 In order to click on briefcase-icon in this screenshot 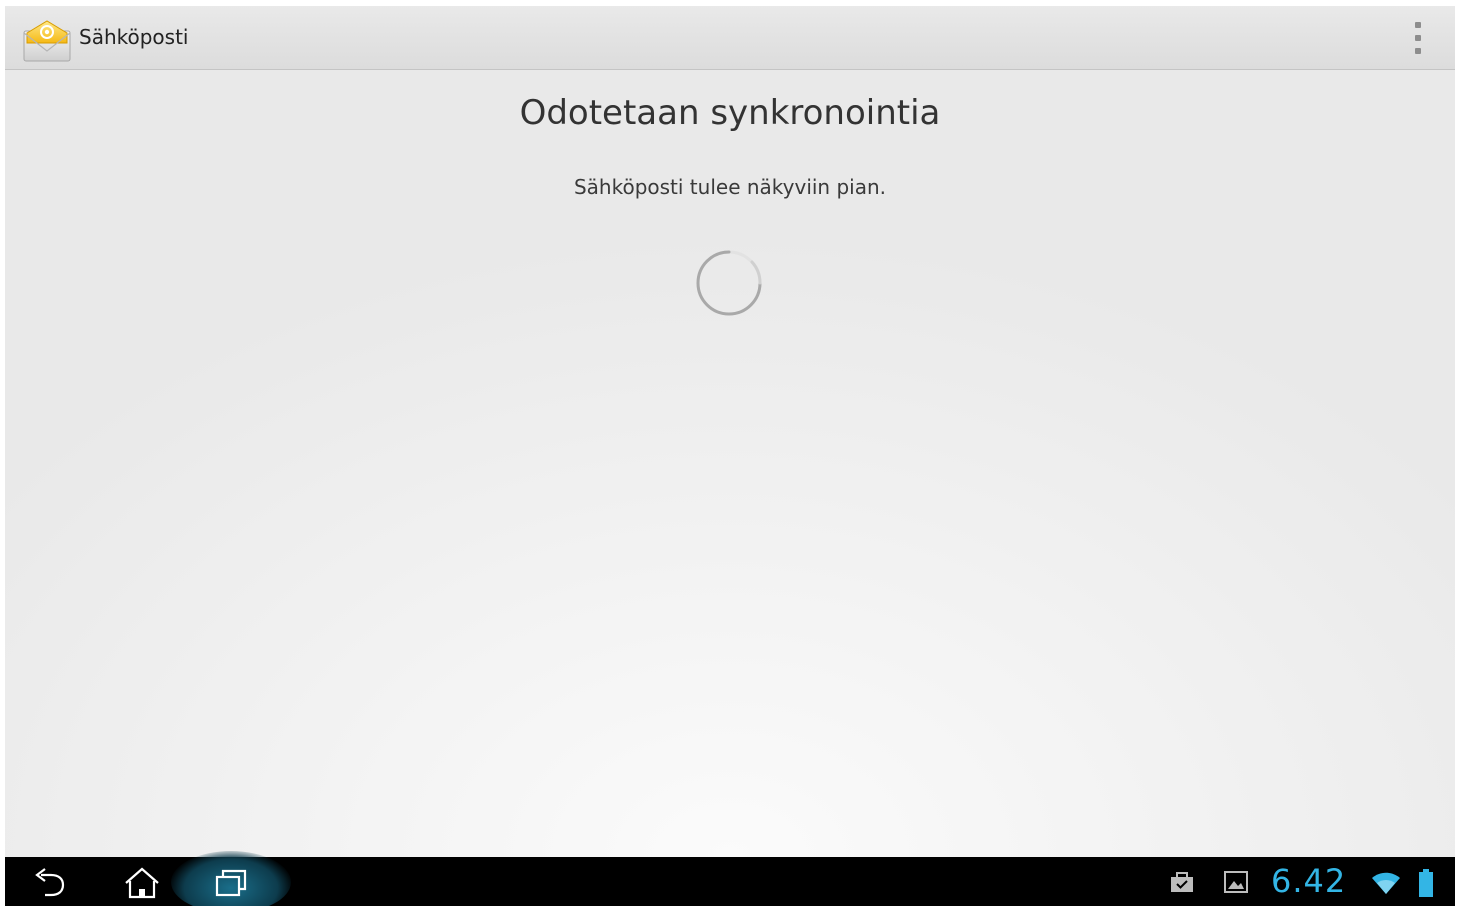, I will do `click(1182, 882)`.